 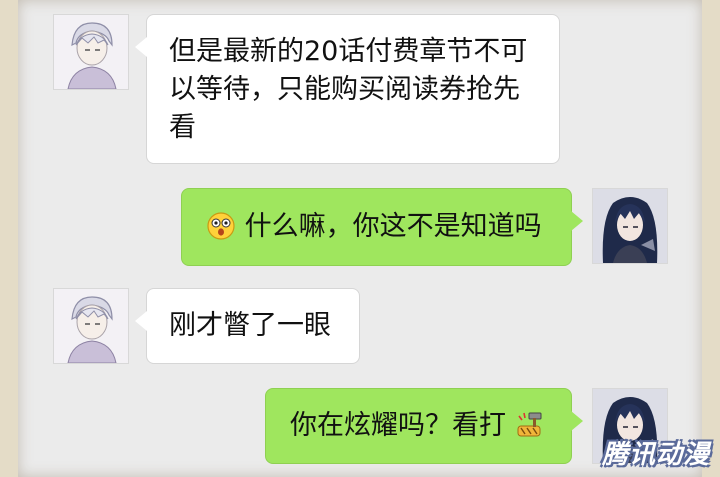 What do you see at coordinates (530, 430) in the screenshot?
I see `hammer-punch-emoji-icon` at bounding box center [530, 430].